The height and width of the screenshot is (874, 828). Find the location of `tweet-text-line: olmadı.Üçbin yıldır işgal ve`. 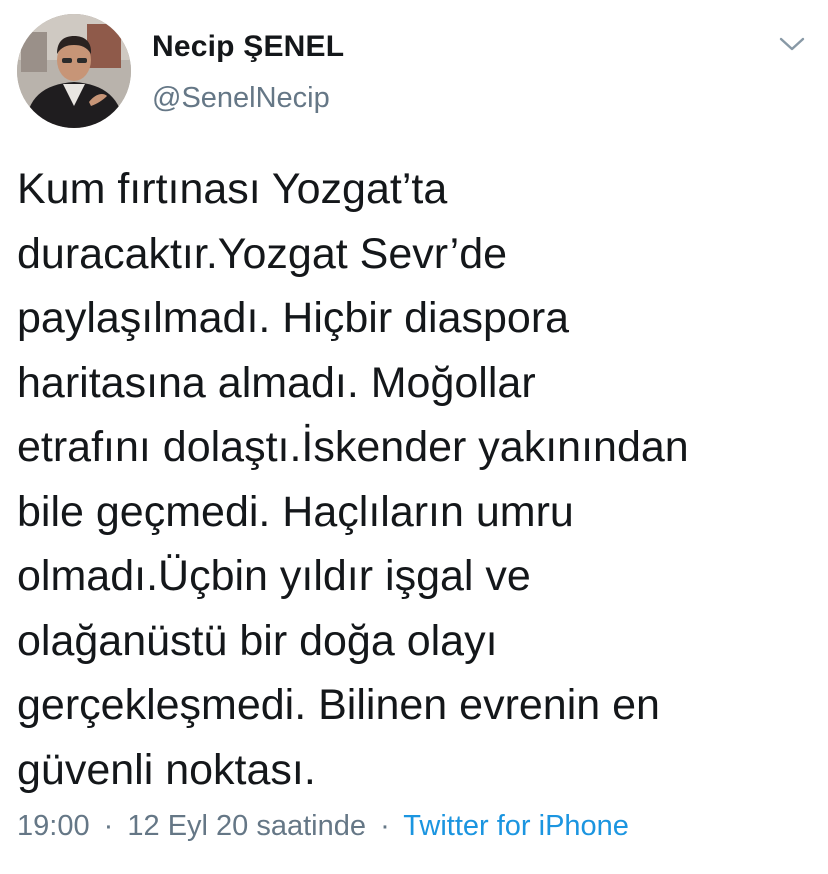

tweet-text-line: olmadı.Üçbin yıldır işgal ve is located at coordinates (274, 576).